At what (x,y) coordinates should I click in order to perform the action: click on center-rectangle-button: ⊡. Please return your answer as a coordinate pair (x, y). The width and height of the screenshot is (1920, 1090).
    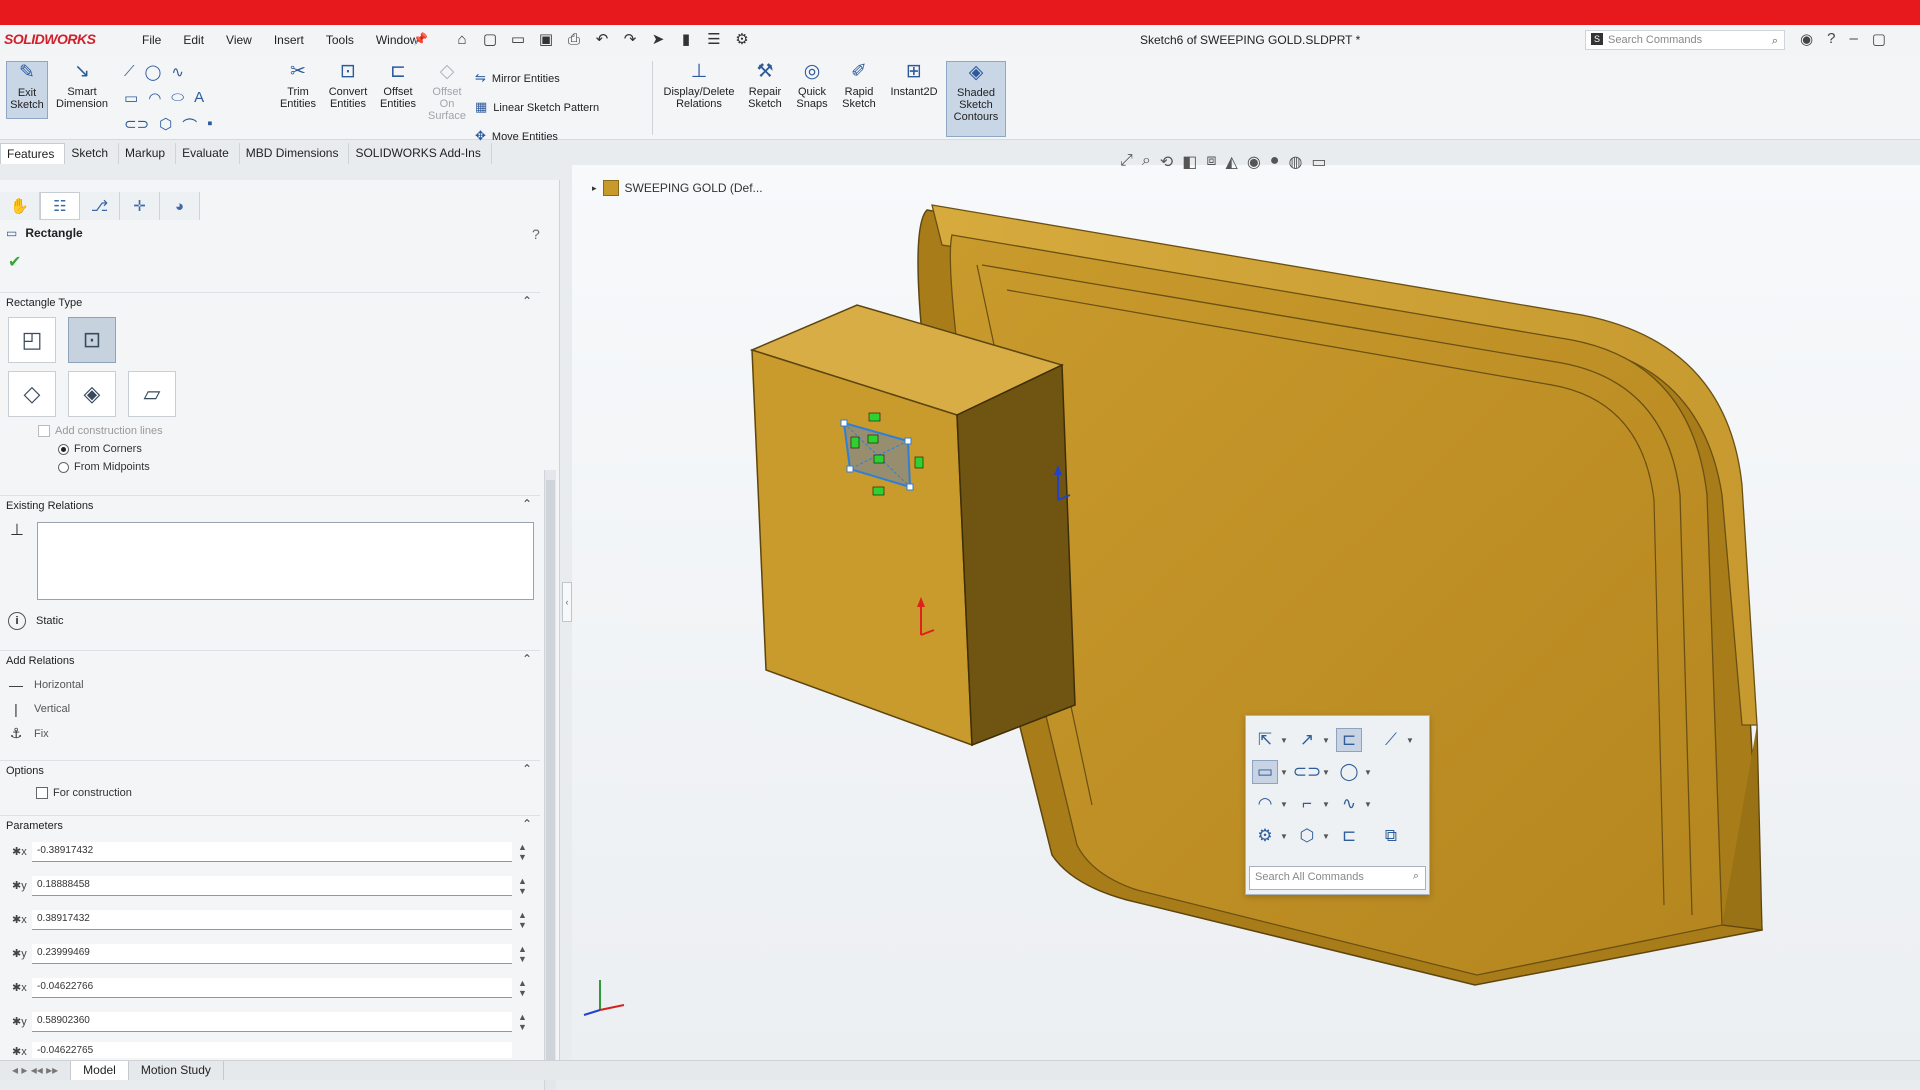
    Looking at the image, I should click on (92, 340).